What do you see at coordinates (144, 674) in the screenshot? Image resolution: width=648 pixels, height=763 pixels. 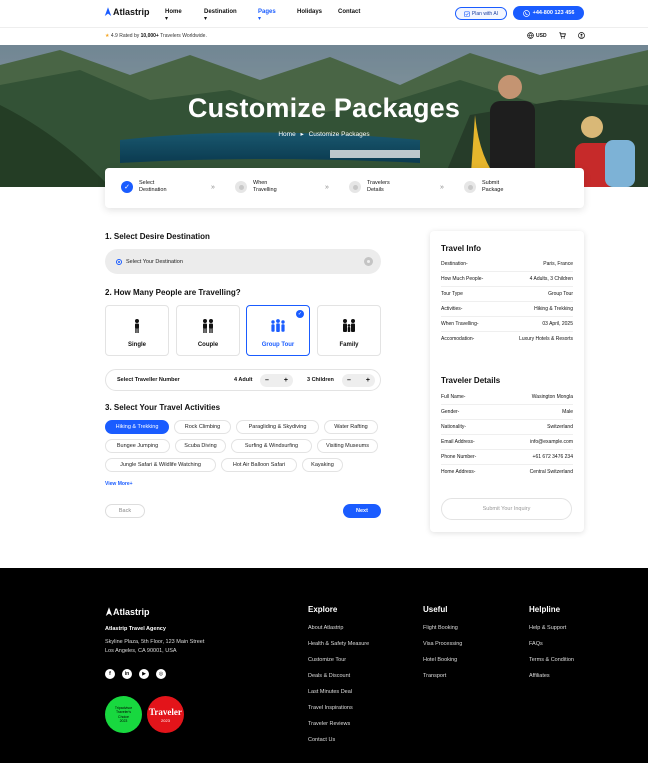 I see `youtube-icon: ▶` at bounding box center [144, 674].